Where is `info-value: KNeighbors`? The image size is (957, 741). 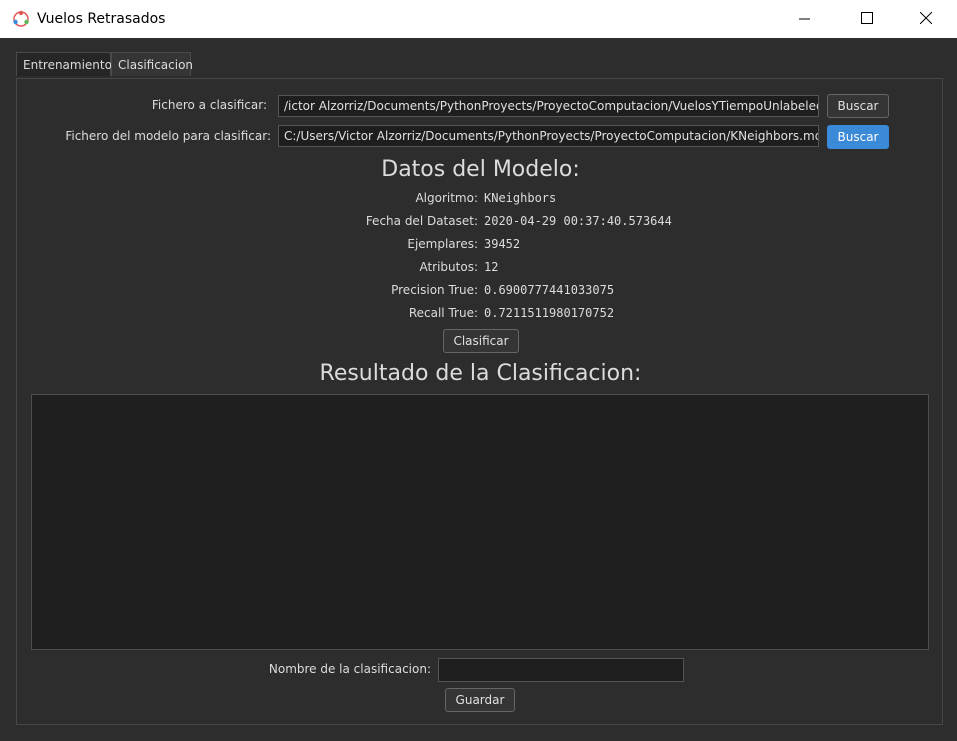 info-value: KNeighbors is located at coordinates (520, 198).